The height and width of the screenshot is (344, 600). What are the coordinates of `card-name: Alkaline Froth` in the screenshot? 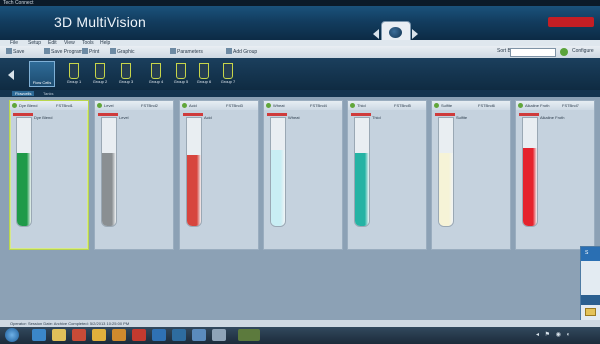 It's located at (537, 105).